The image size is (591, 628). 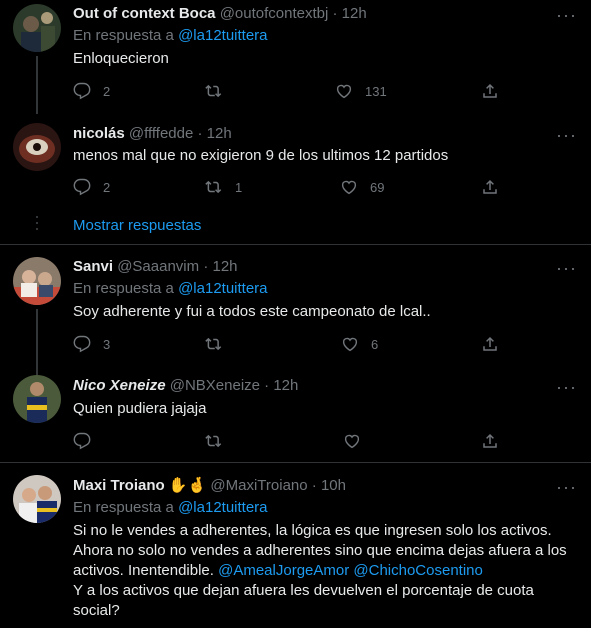 What do you see at coordinates (293, 344) in the screenshot?
I see `action-bar: 3 6` at bounding box center [293, 344].